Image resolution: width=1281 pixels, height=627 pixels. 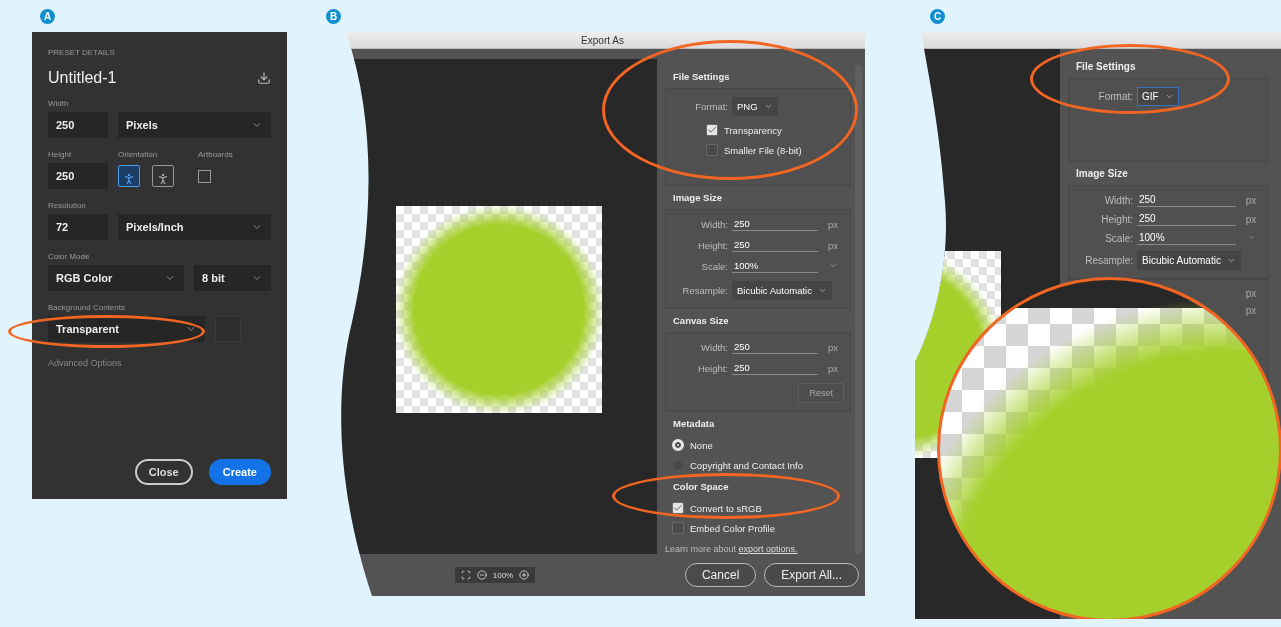 What do you see at coordinates (720, 575) in the screenshot?
I see `dialog-button: Cancel` at bounding box center [720, 575].